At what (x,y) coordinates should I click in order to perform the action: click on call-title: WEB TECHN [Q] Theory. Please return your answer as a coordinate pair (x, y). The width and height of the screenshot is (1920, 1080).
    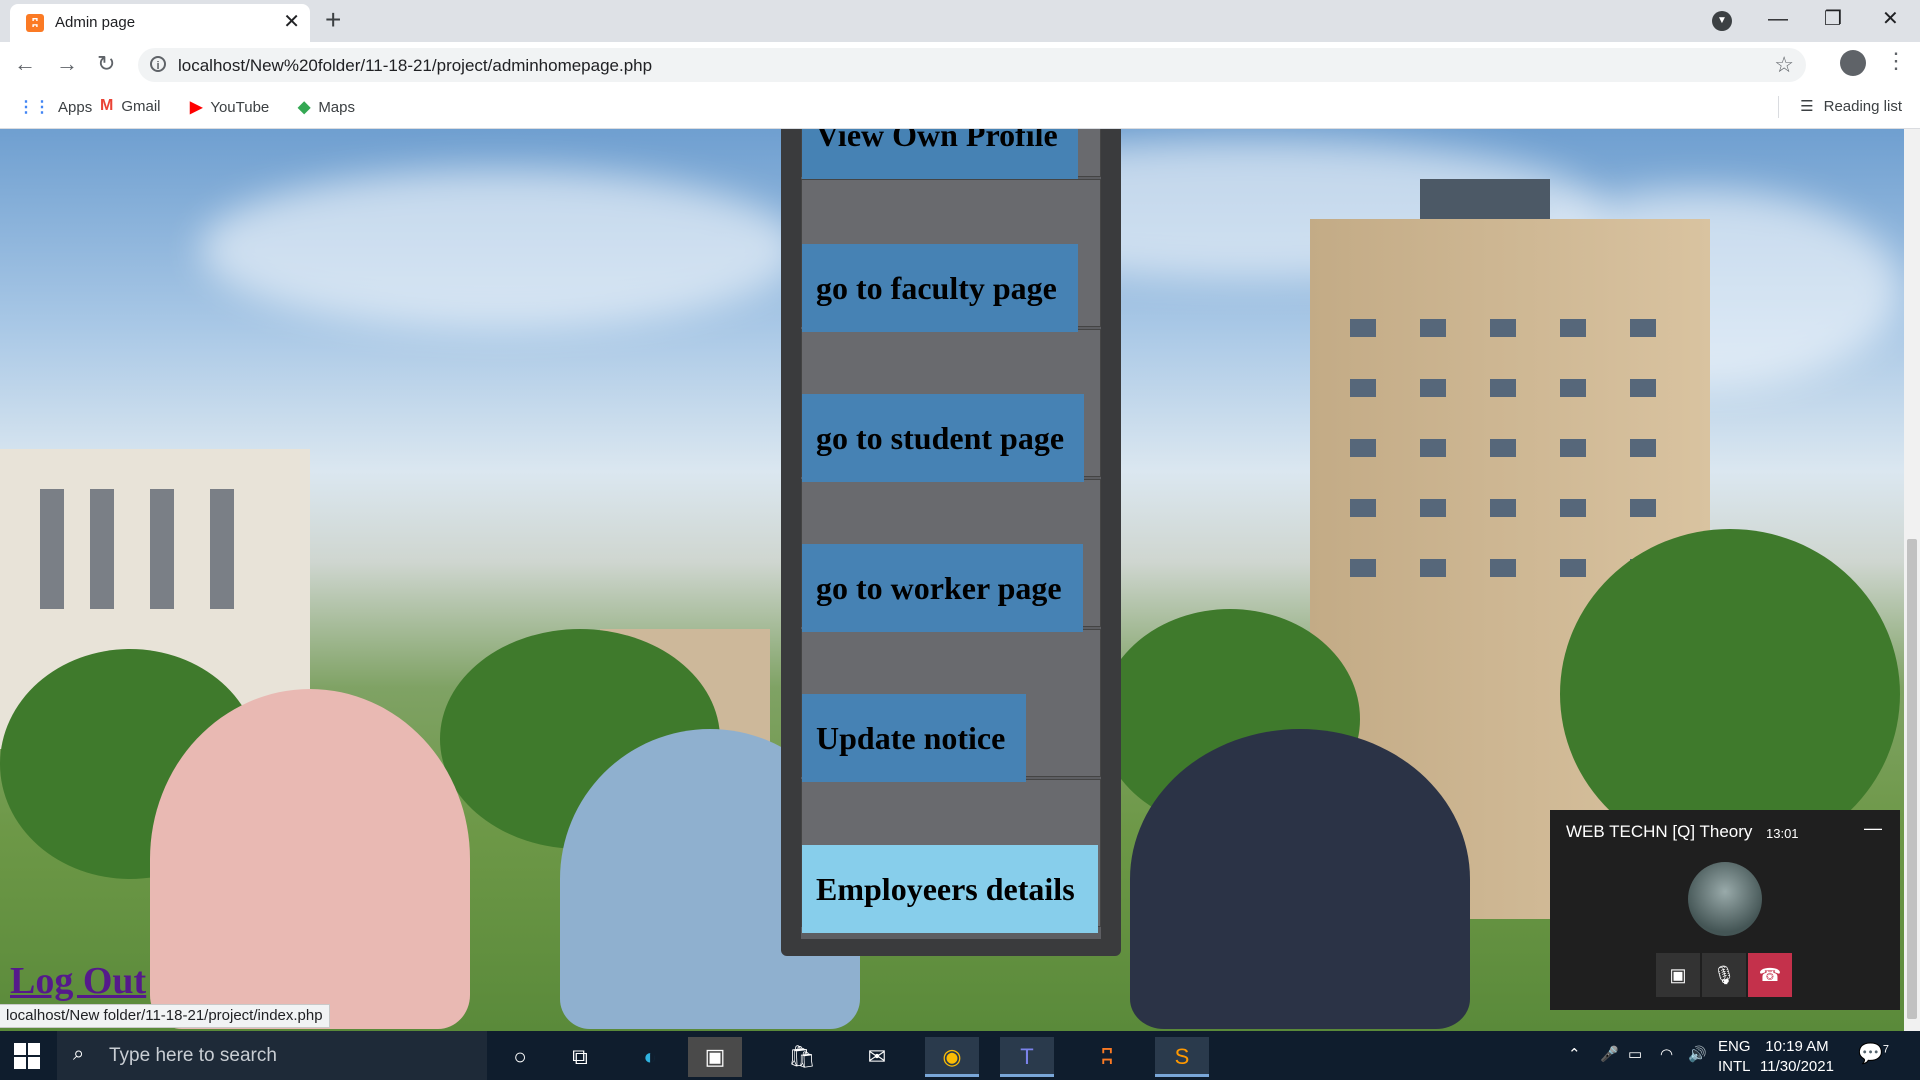
    Looking at the image, I should click on (1659, 831).